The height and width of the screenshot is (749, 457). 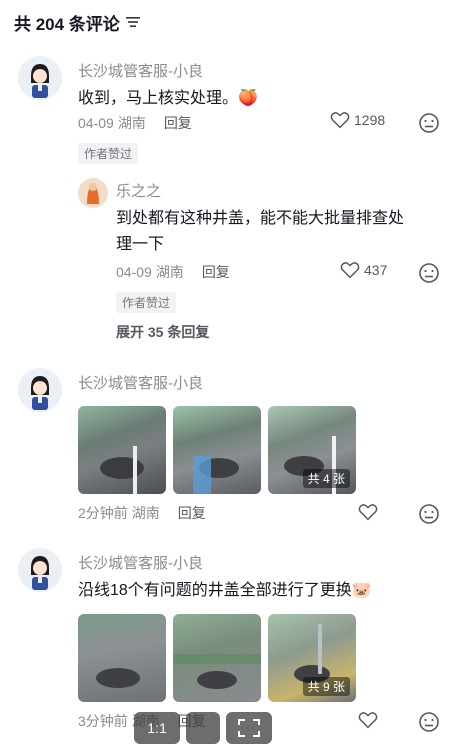 I want to click on comment-time: 3分钟前, so click(x=103, y=721).